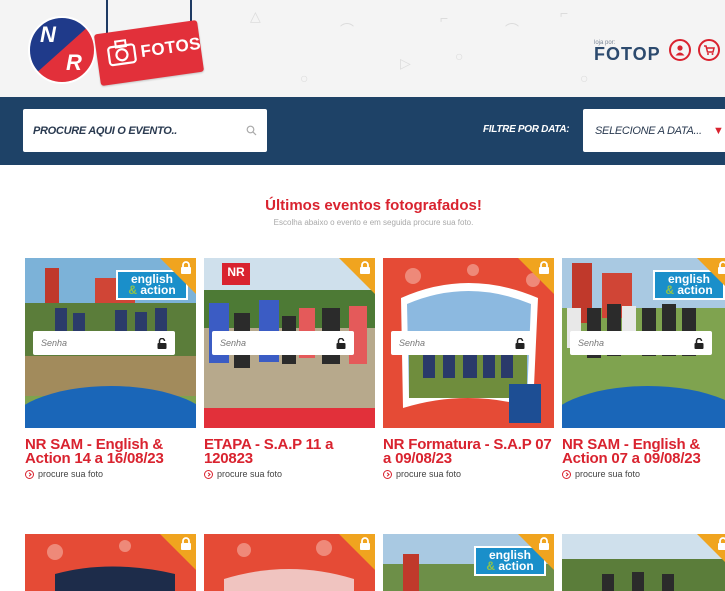 Image resolution: width=725 pixels, height=591 pixels. What do you see at coordinates (112, 451) in the screenshot?
I see `event-title: NR SAM - English & Action 14 a 16/08/23` at bounding box center [112, 451].